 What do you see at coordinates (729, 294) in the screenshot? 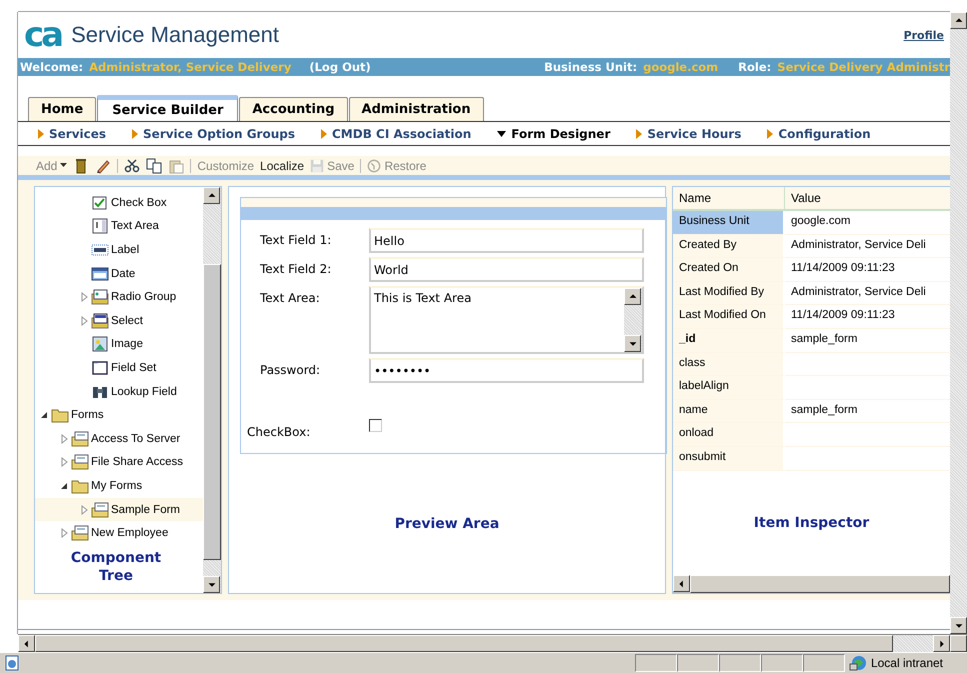
I see `property-name-cell: Last Modified By` at bounding box center [729, 294].